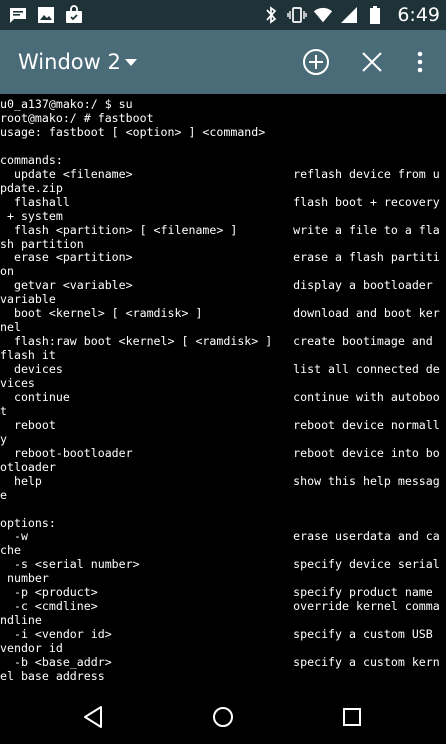 The image size is (446, 744). Describe the element at coordinates (10, 550) in the screenshot. I see `terminal-line: che` at that location.